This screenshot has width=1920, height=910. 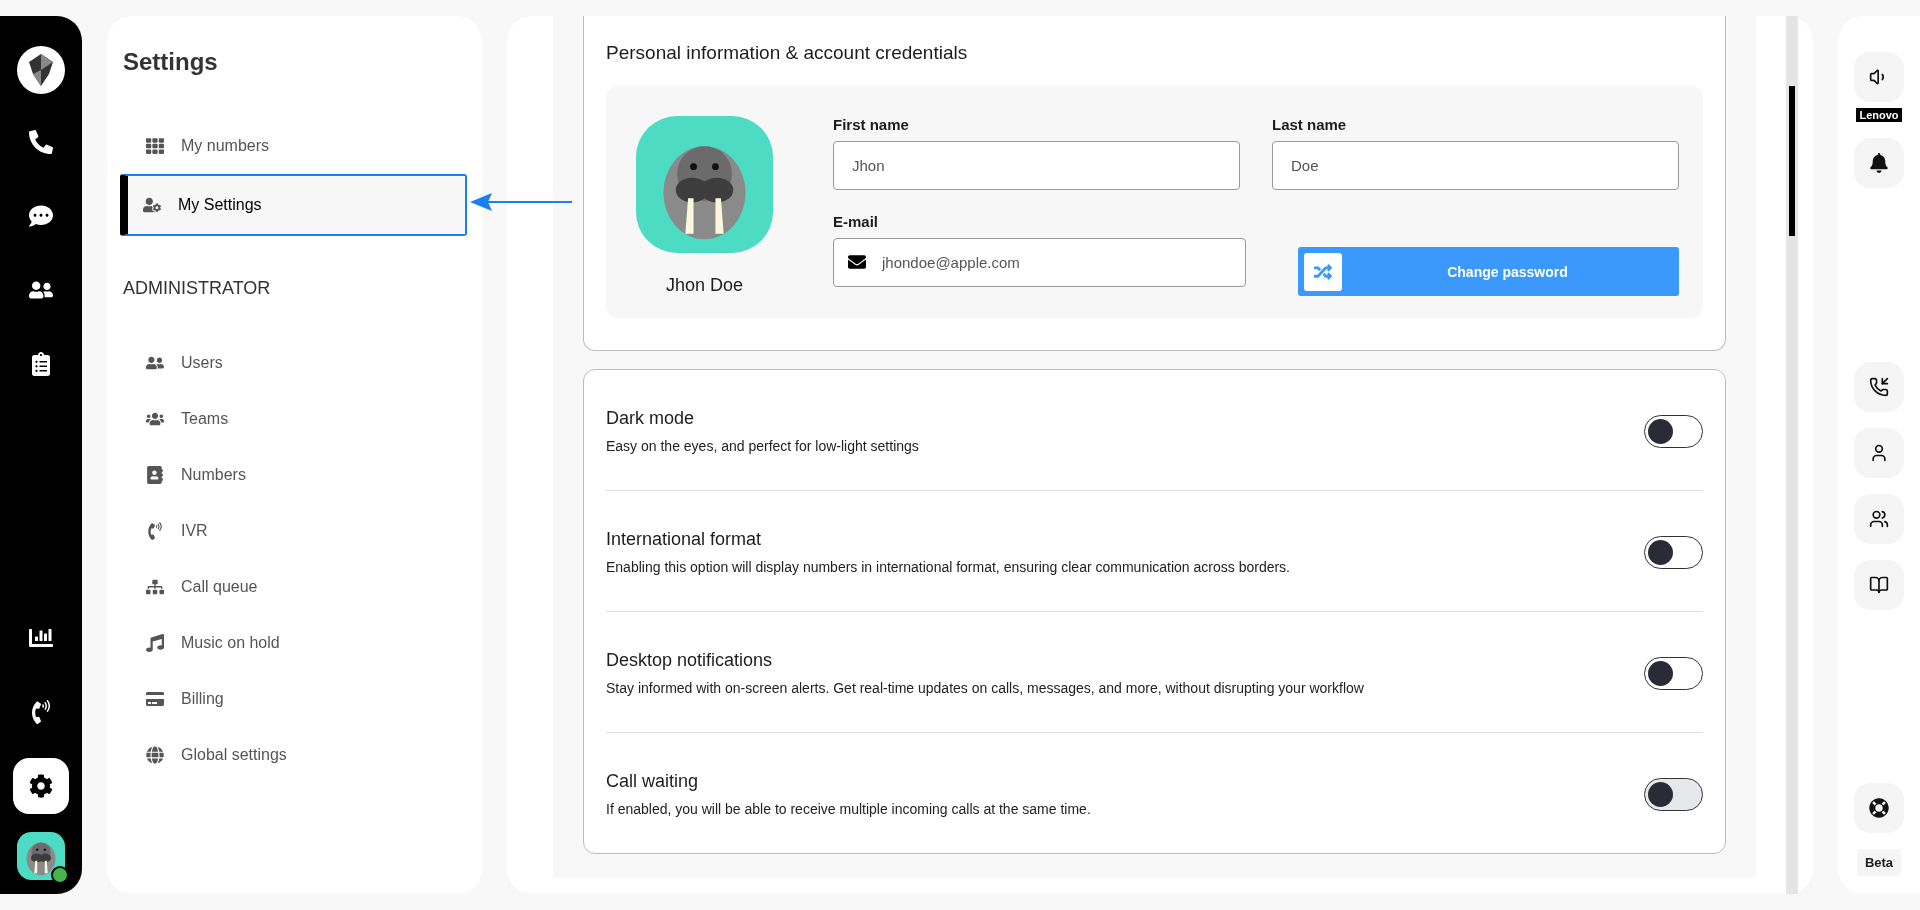 What do you see at coordinates (856, 221) in the screenshot?
I see `field-label: E-mail` at bounding box center [856, 221].